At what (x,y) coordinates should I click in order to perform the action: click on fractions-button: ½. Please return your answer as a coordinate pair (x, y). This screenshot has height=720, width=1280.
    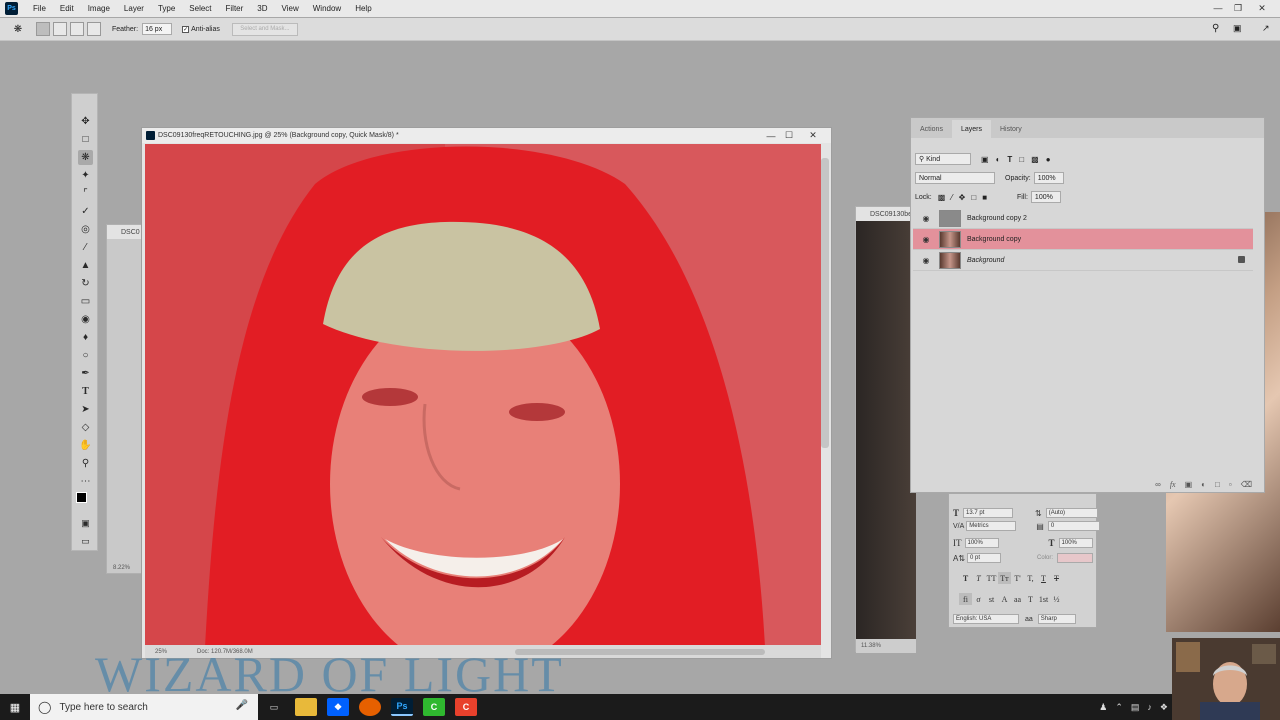
    Looking at the image, I should click on (1056, 599).